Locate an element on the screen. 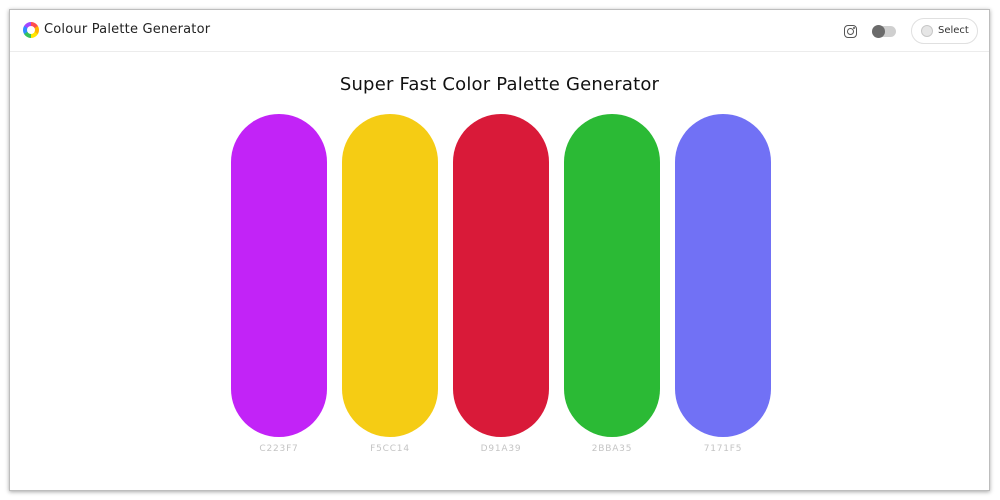 The image size is (1000, 500). theme-toggle is located at coordinates (884, 31).